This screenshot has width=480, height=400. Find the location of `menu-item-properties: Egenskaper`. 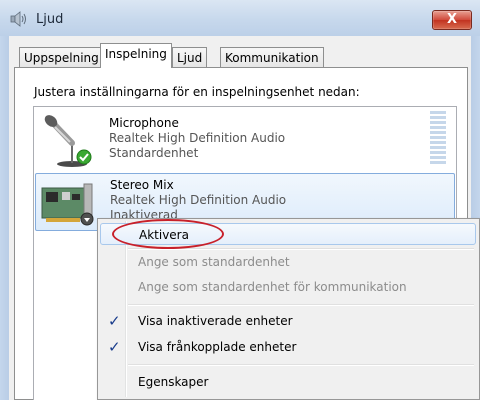

menu-item-properties: Egenskaper is located at coordinates (288, 382).